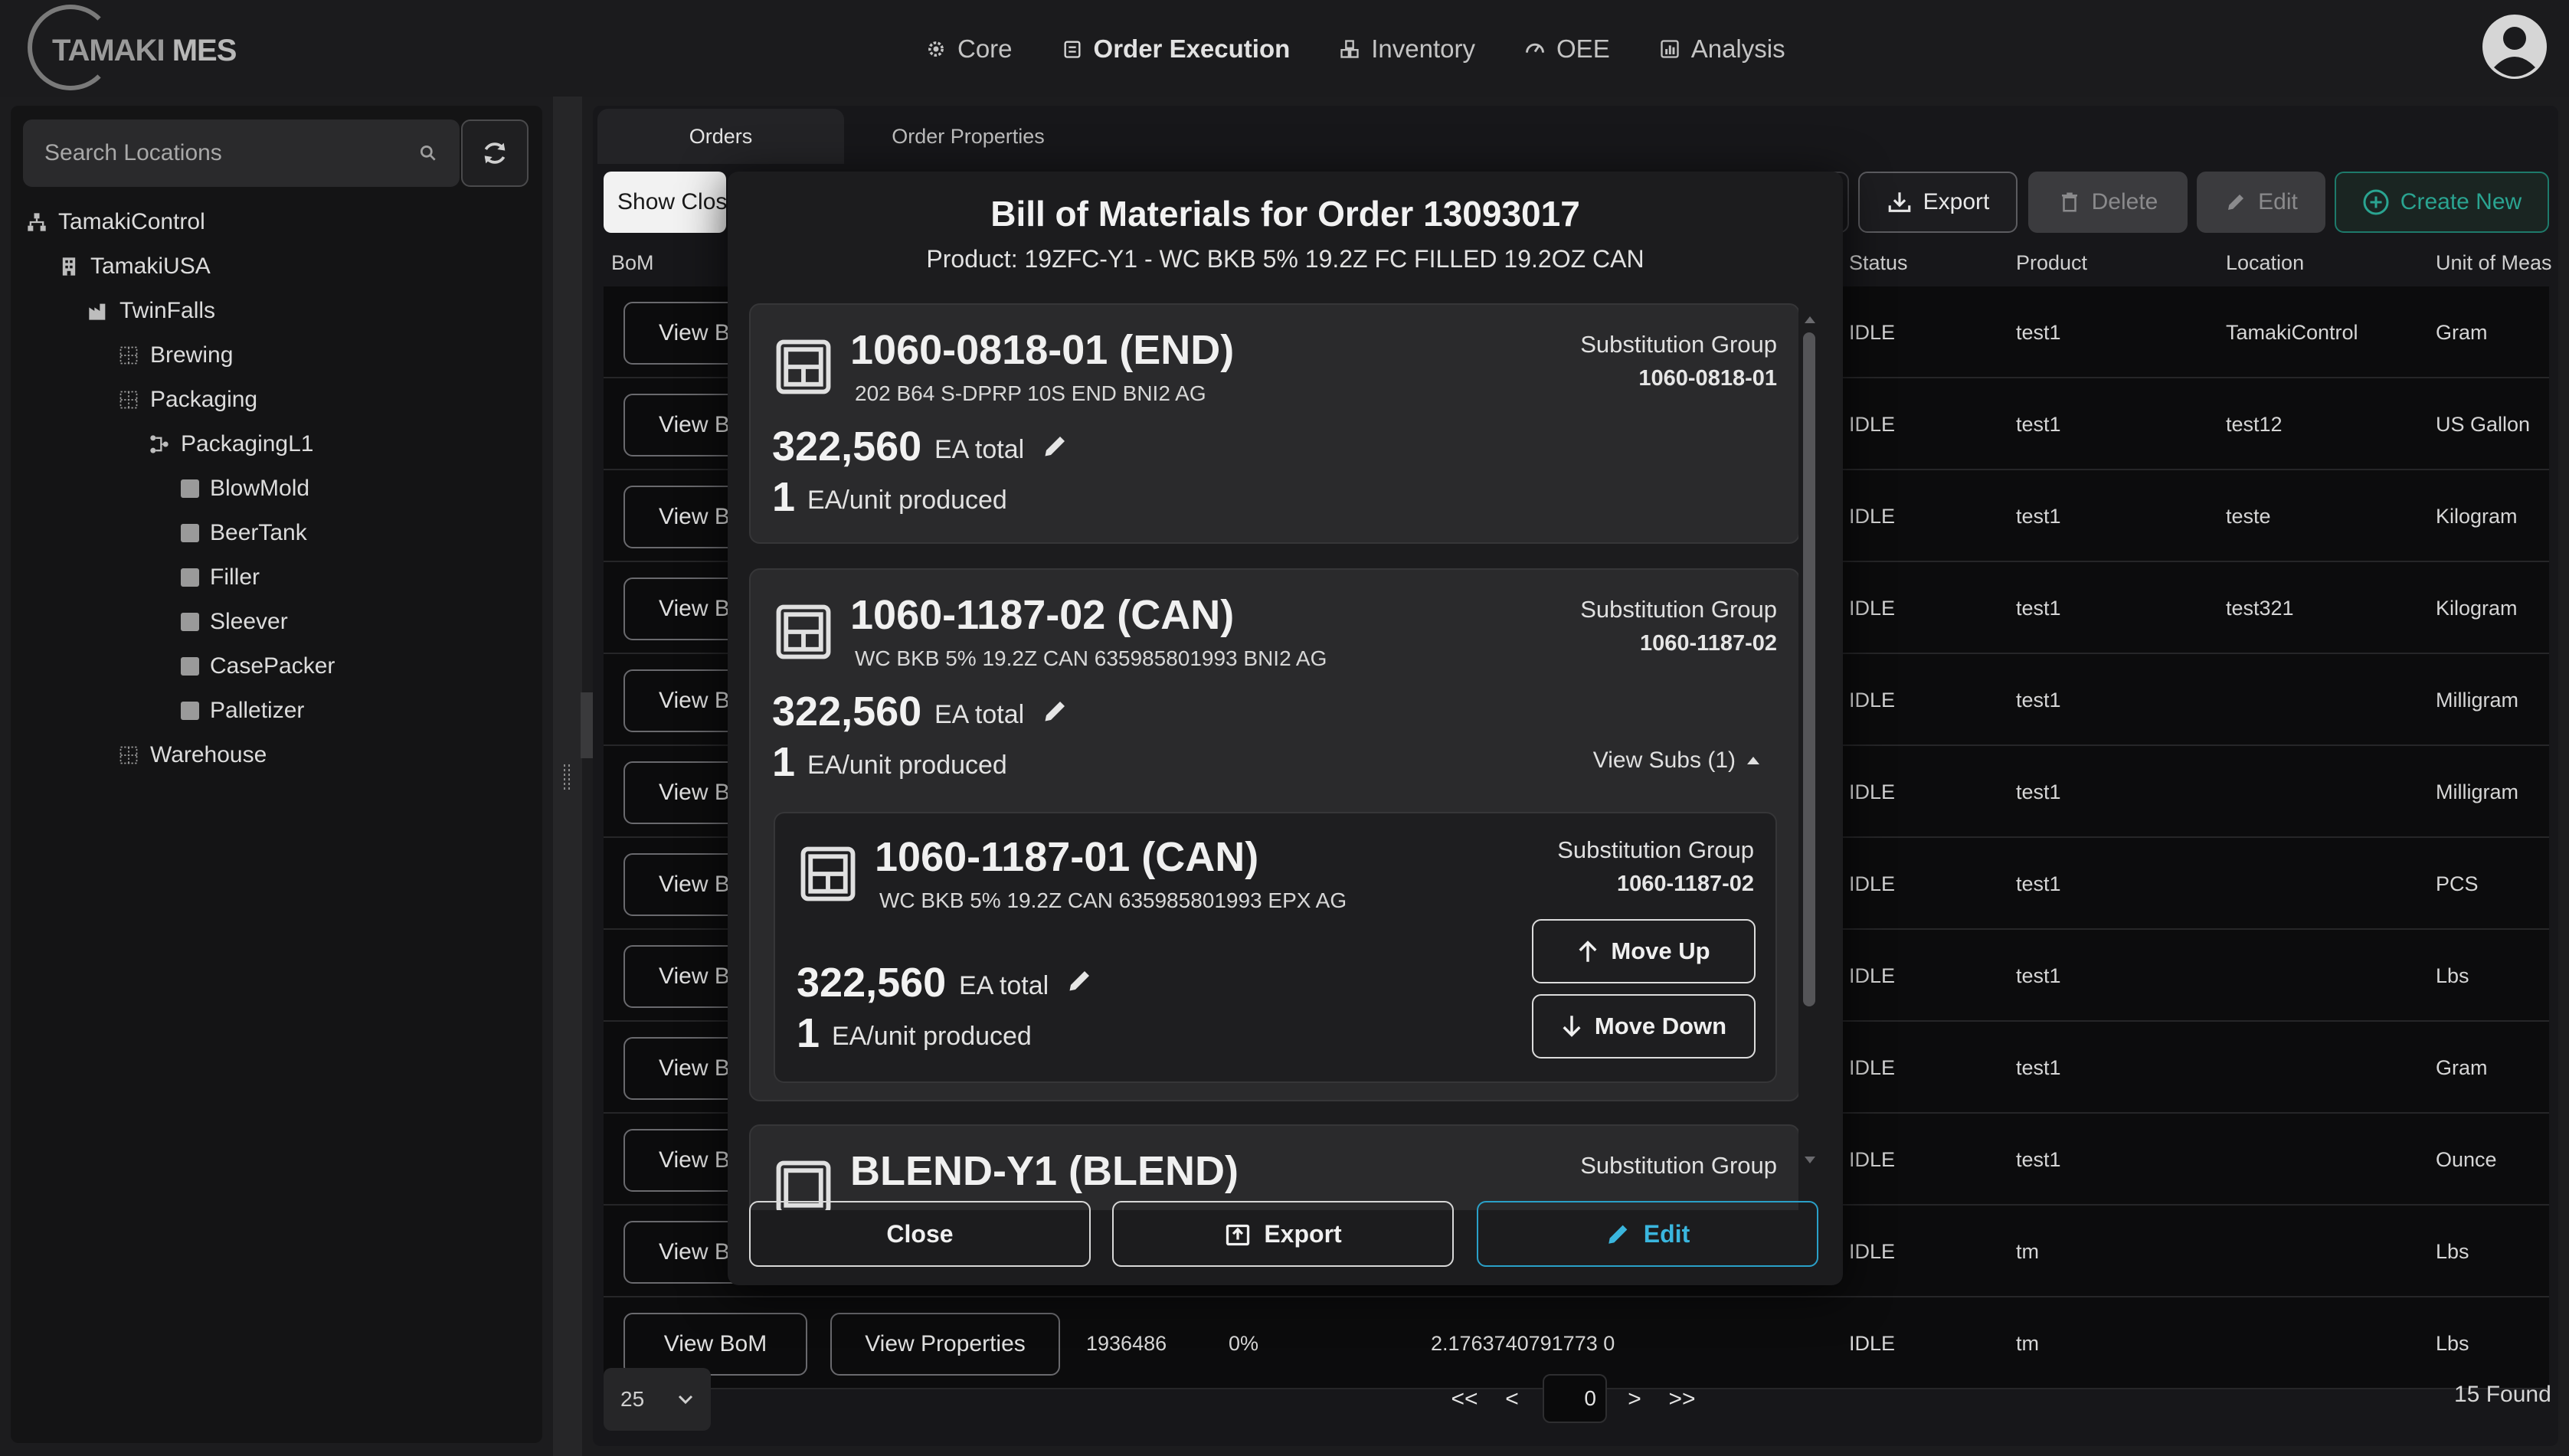  What do you see at coordinates (2051, 263) in the screenshot?
I see `column-header-product: Product` at bounding box center [2051, 263].